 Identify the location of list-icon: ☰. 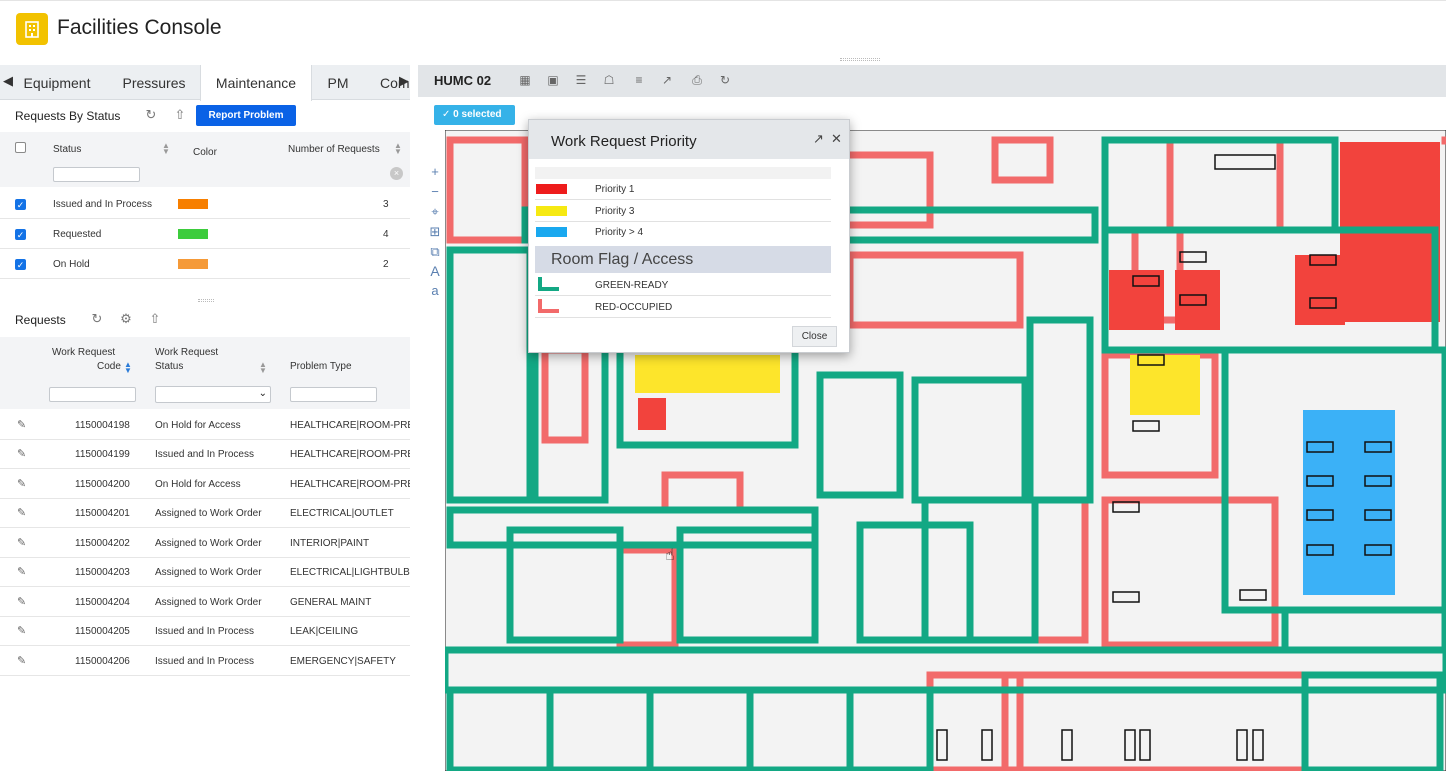
(581, 80).